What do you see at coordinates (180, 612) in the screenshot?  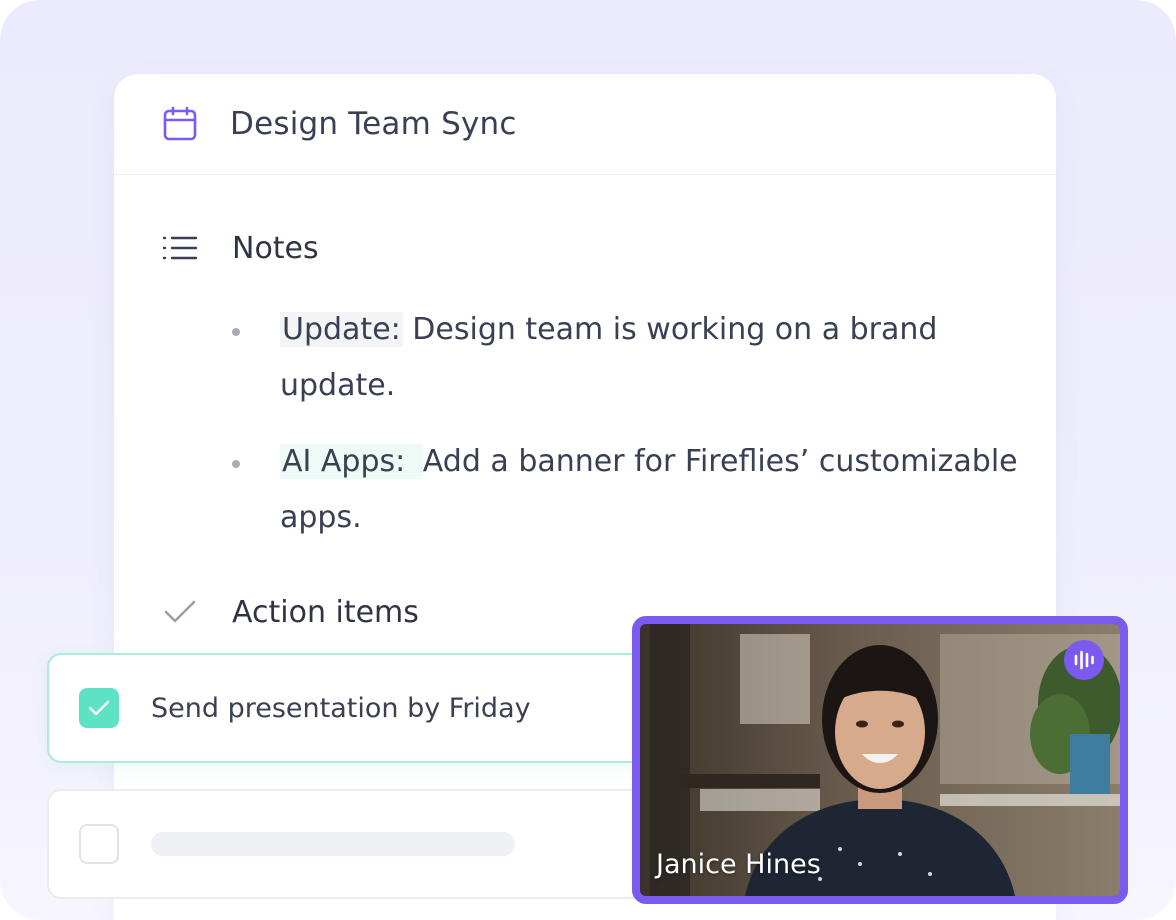 I see `check-icon` at bounding box center [180, 612].